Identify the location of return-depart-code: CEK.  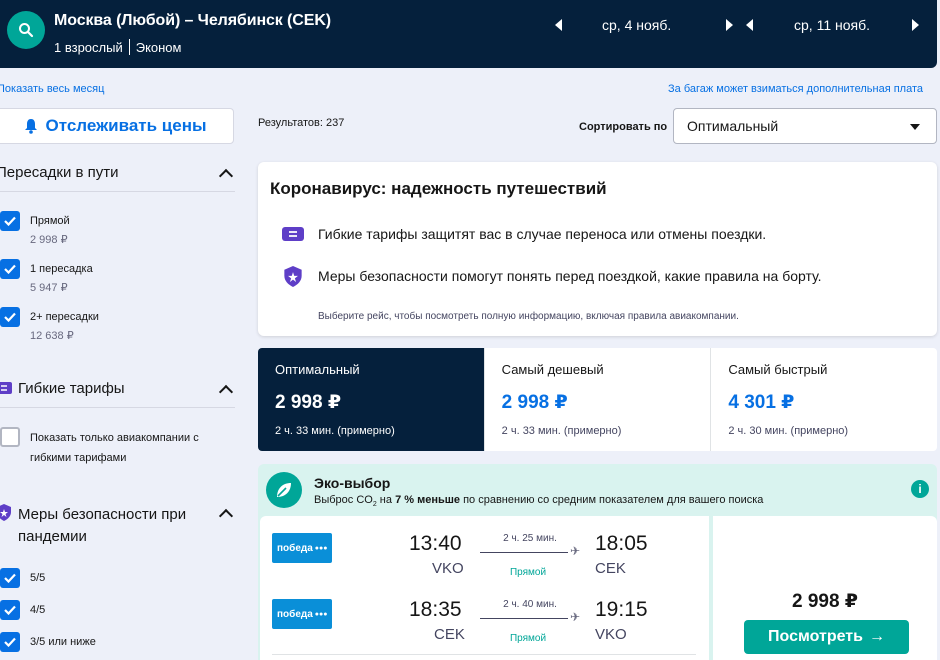
(449, 634).